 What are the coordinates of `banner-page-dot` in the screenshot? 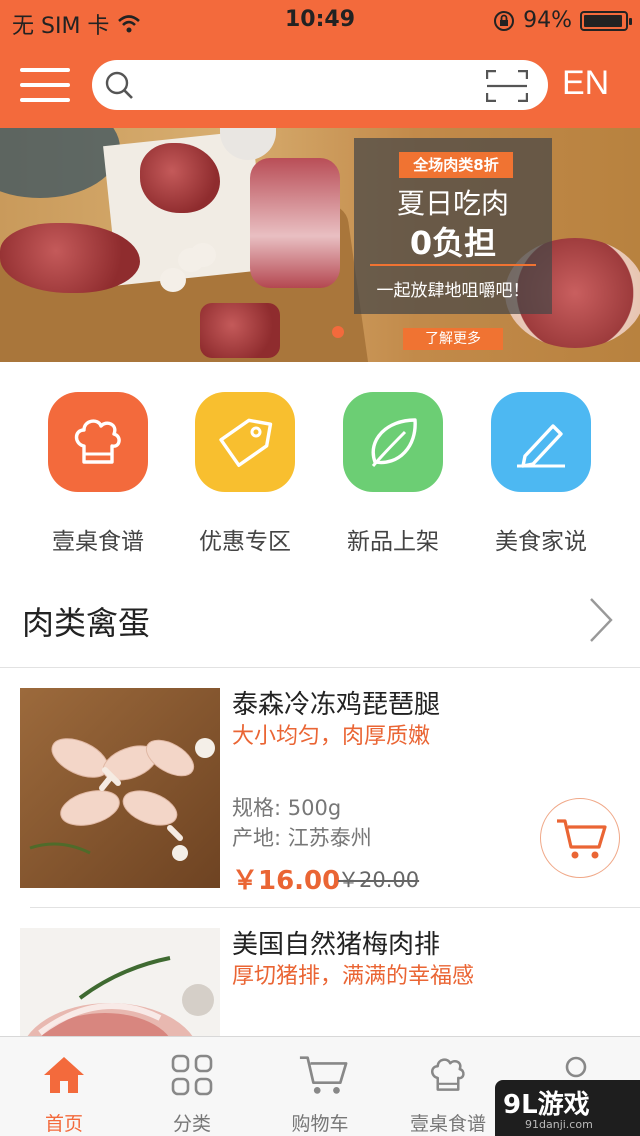 It's located at (338, 332).